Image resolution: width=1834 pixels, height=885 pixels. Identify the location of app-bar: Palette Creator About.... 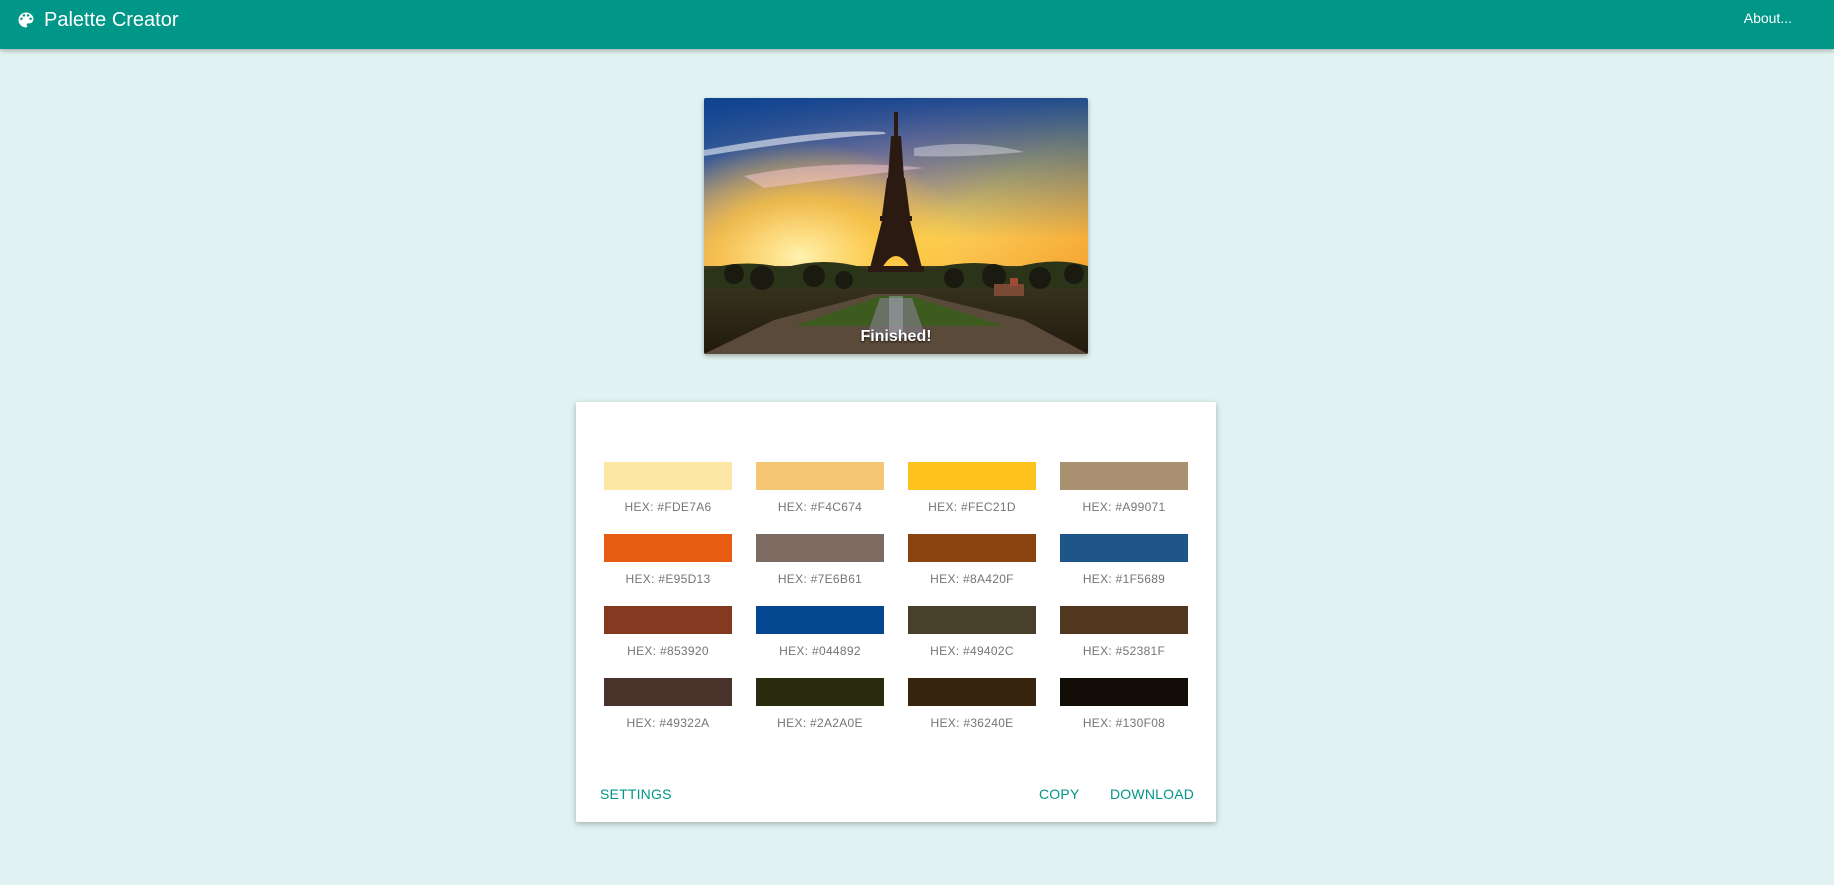
(917, 24).